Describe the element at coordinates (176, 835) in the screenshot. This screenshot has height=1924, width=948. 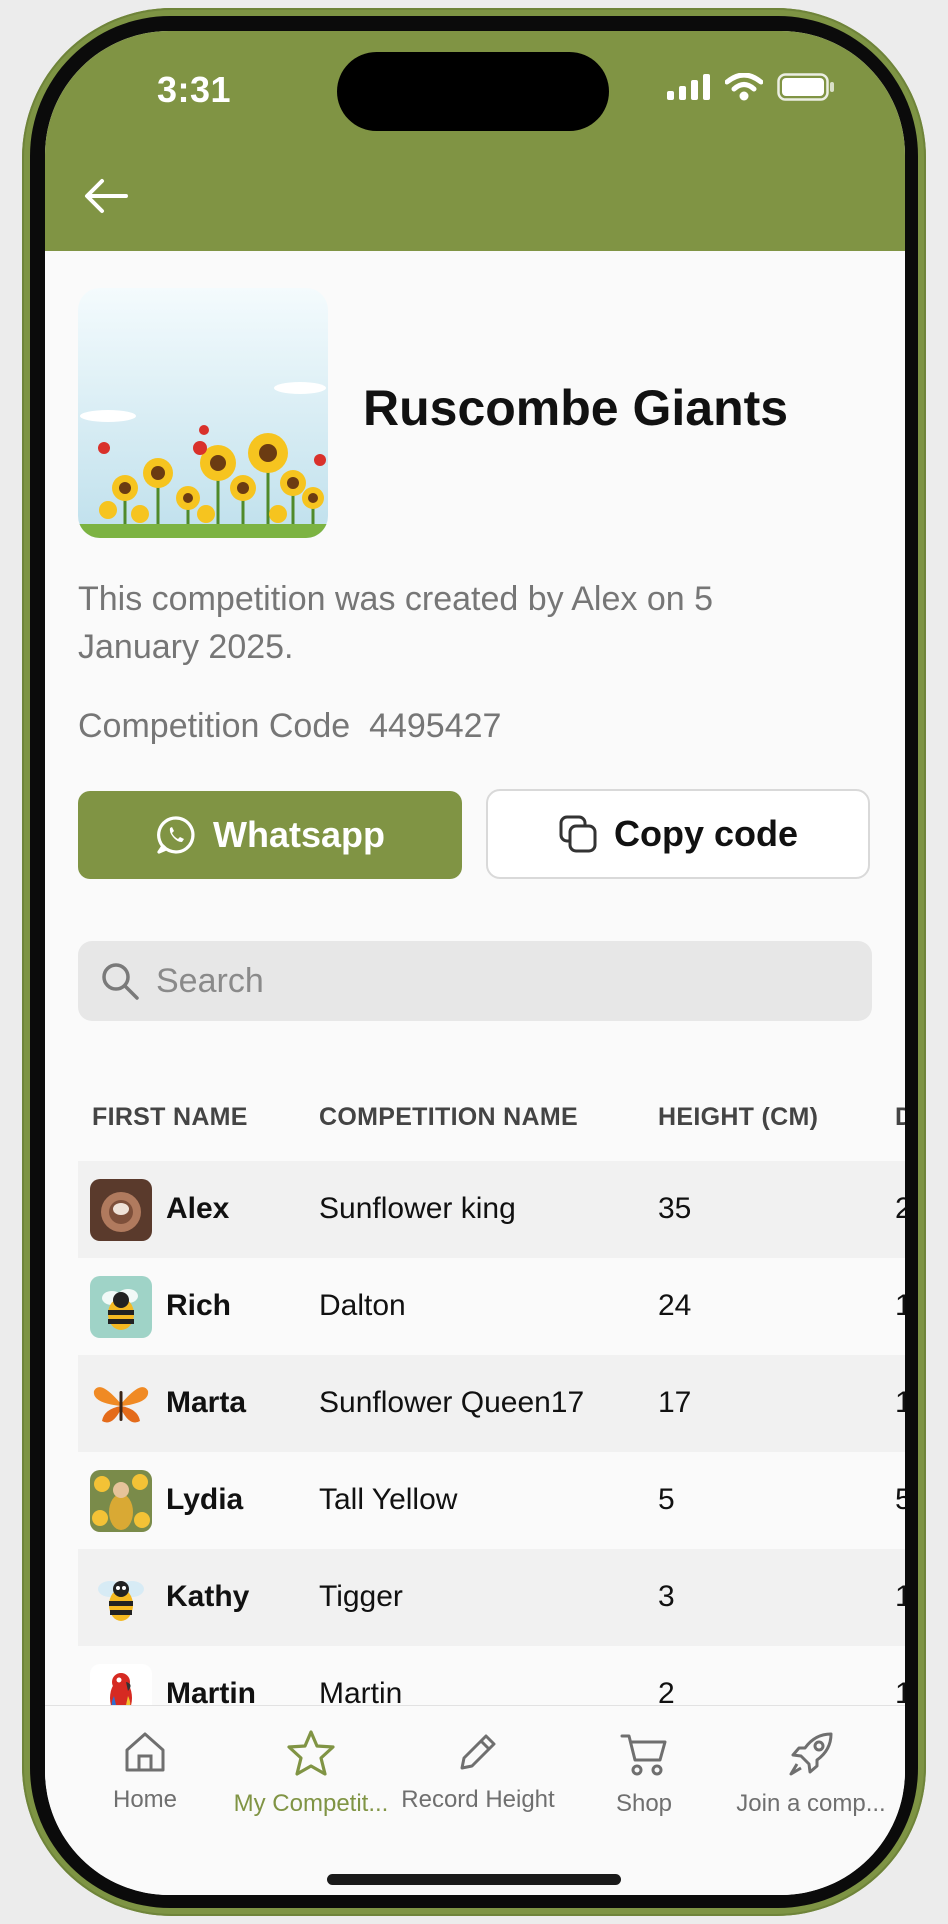
I see `whatsapp-icon` at that location.